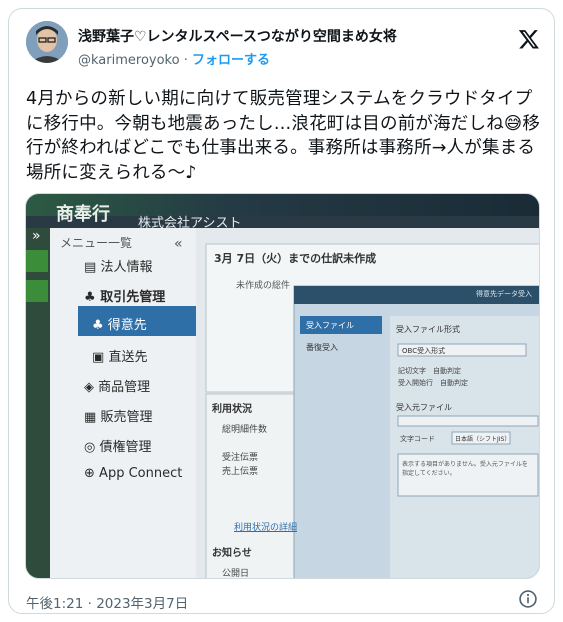  What do you see at coordinates (125, 297) in the screenshot?
I see `photo-menu-item: ♣ 取引先管理` at bounding box center [125, 297].